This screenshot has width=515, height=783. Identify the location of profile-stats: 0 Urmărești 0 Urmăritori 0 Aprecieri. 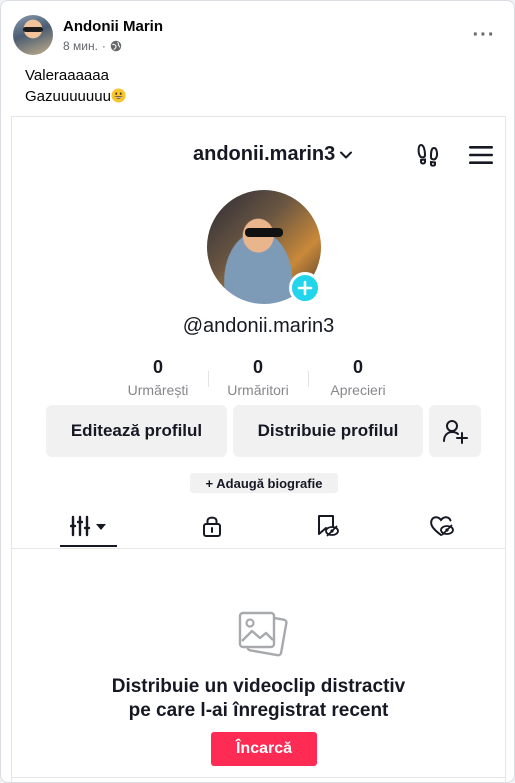
(258, 379).